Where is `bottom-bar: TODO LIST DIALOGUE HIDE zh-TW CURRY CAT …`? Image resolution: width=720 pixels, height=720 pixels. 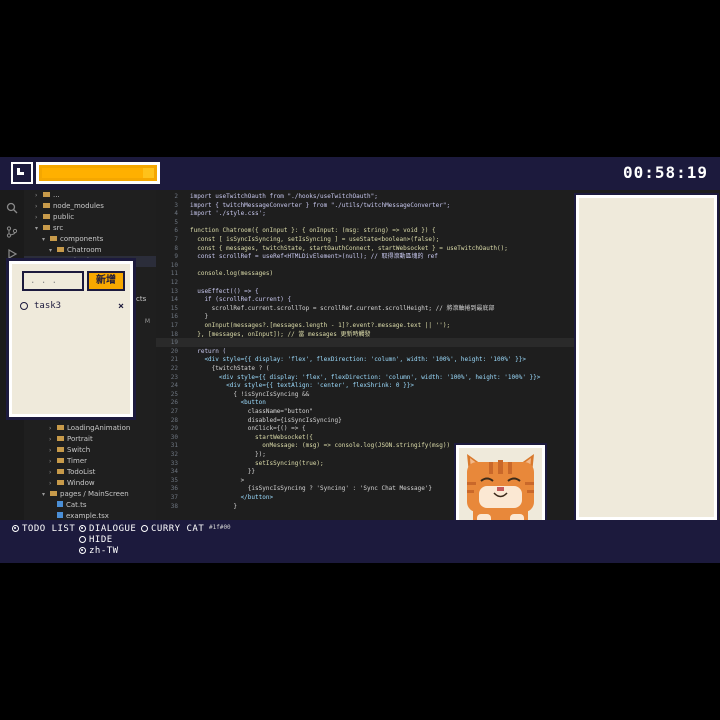 bottom-bar: TODO LIST DIALOGUE HIDE zh-TW CURRY CAT … is located at coordinates (360, 541).